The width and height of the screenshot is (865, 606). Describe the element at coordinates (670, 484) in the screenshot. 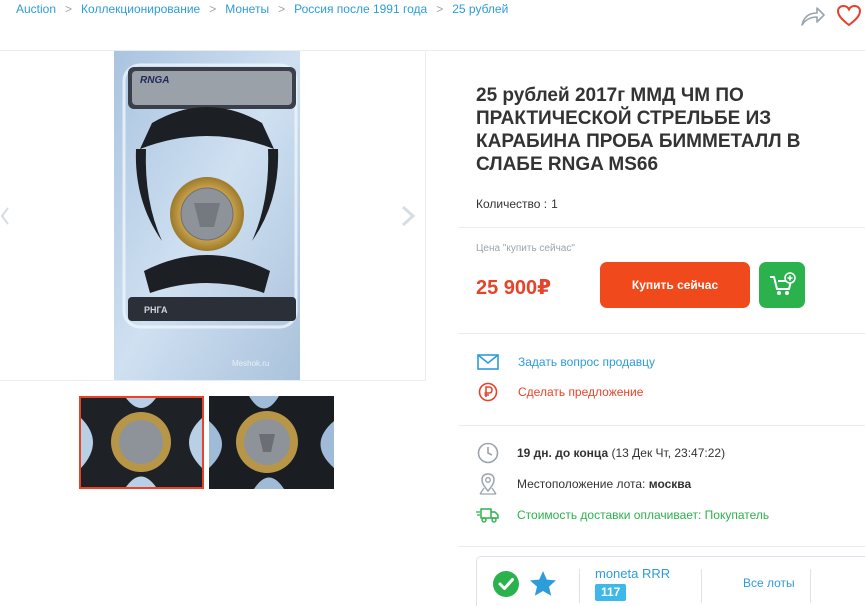

I see `location-value: москва` at that location.